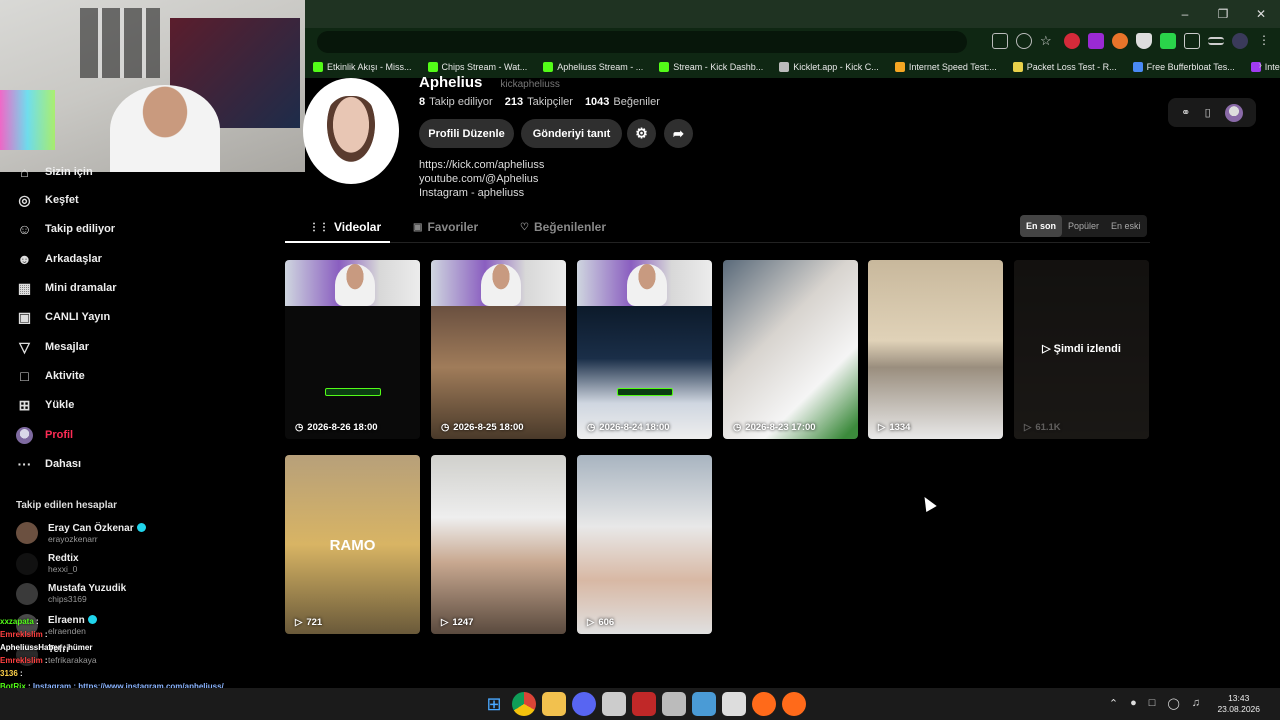 Image resolution: width=1280 pixels, height=720 pixels. What do you see at coordinates (1028, 427) in the screenshot?
I see `play-icon: ▷` at bounding box center [1028, 427].